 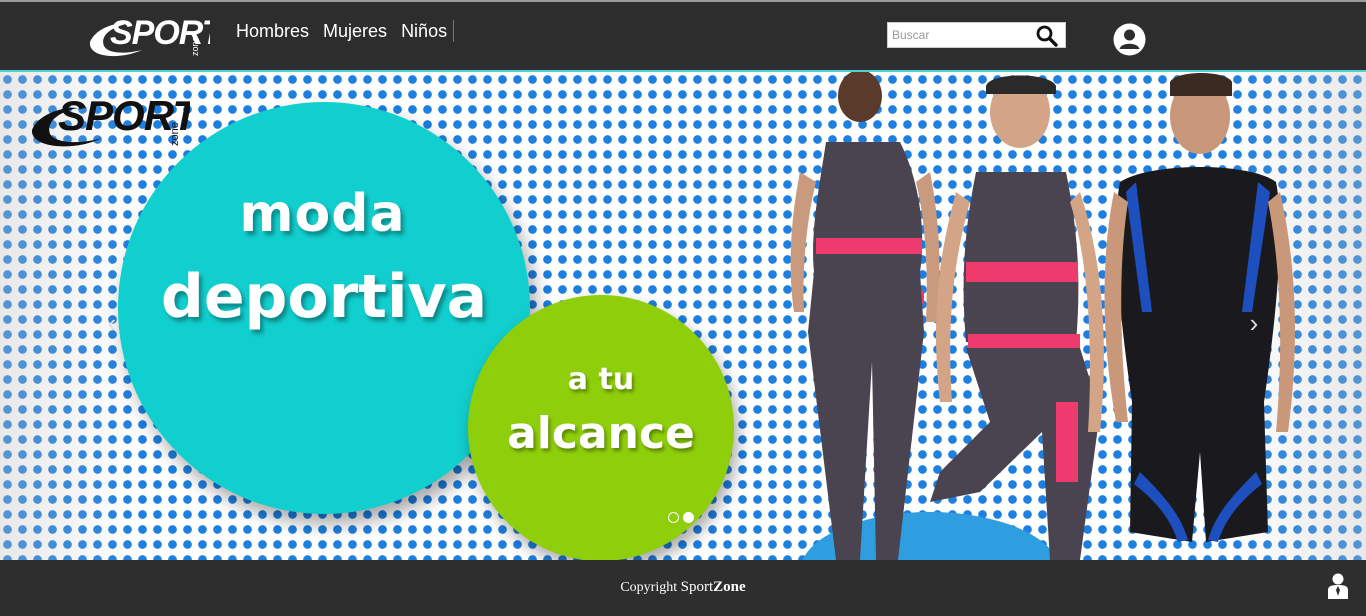 I want to click on banner-logo-sub: zone, so click(x=175, y=134).